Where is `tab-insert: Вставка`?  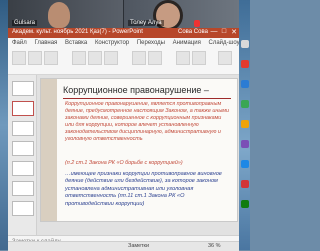
tab-insert: Вставка is located at coordinates (76, 43).